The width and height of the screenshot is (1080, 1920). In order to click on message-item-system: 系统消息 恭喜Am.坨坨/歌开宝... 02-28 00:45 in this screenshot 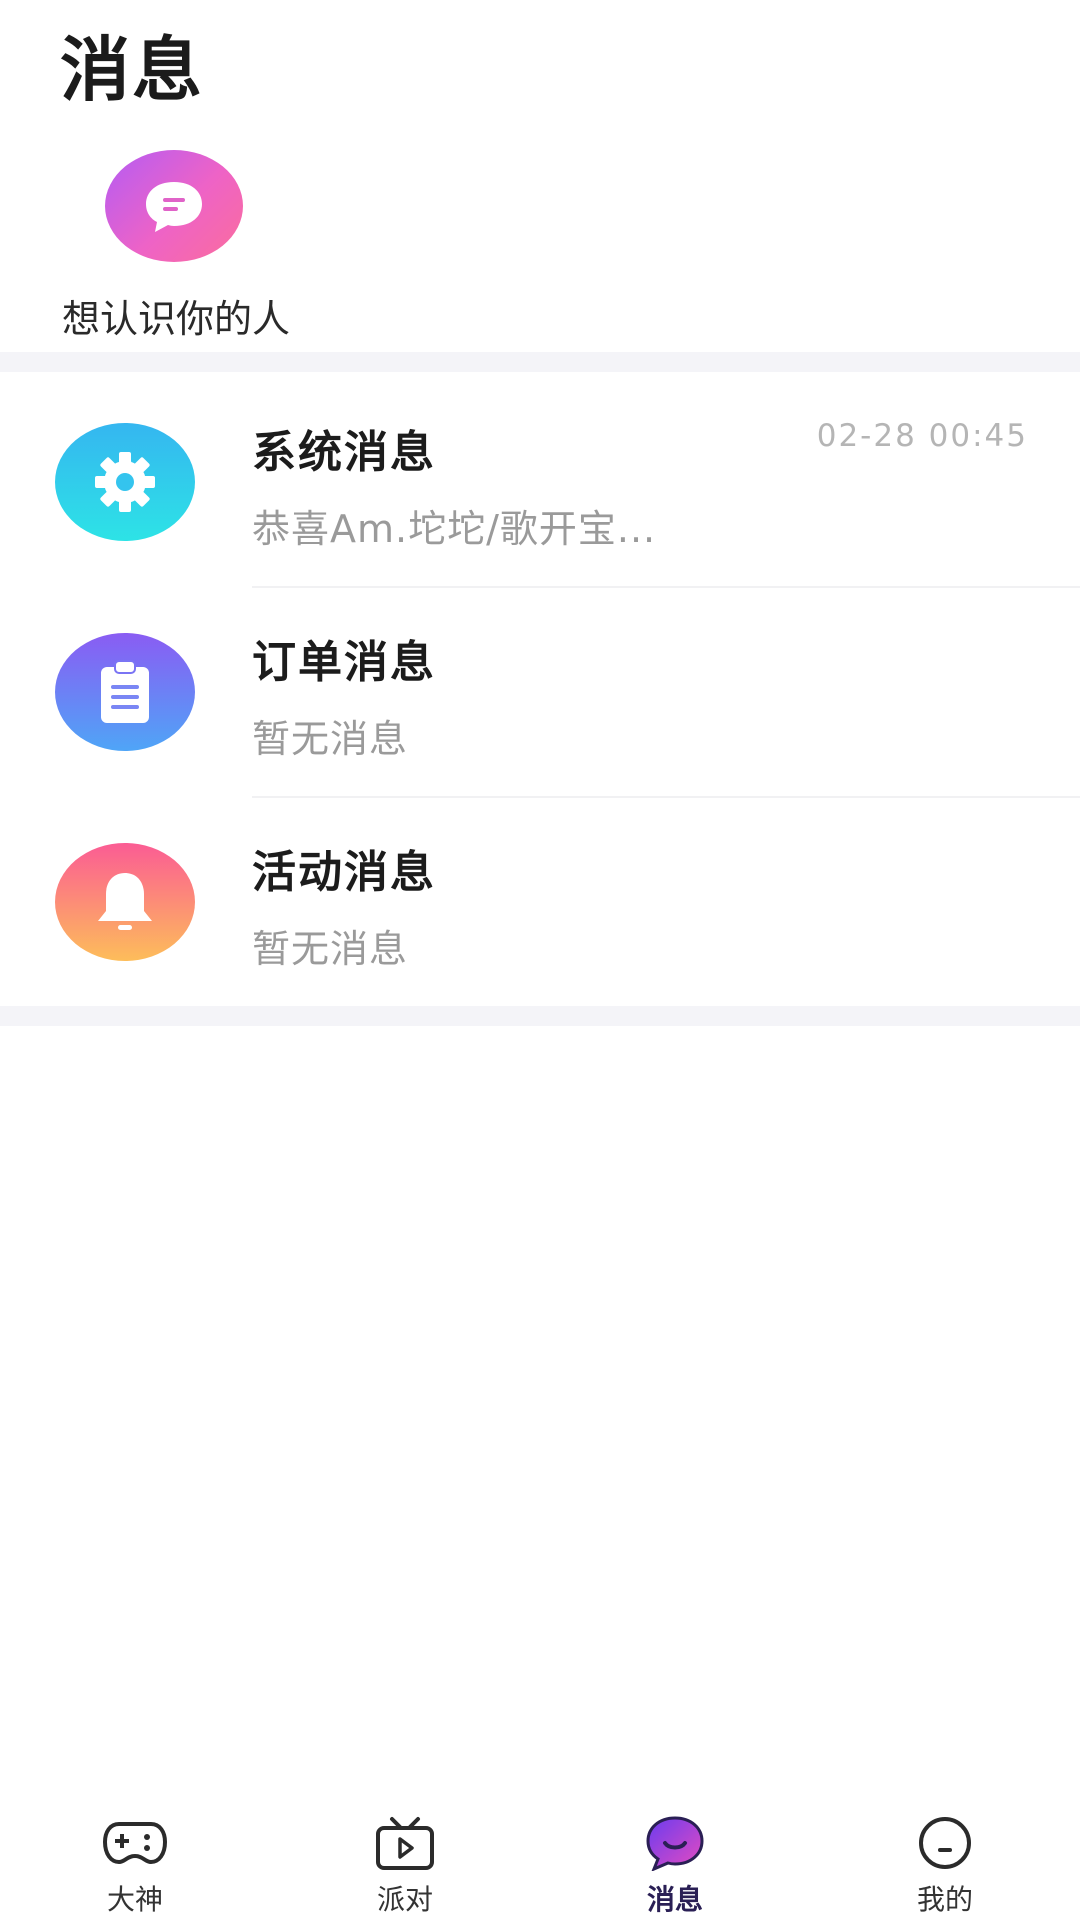, I will do `click(540, 483)`.